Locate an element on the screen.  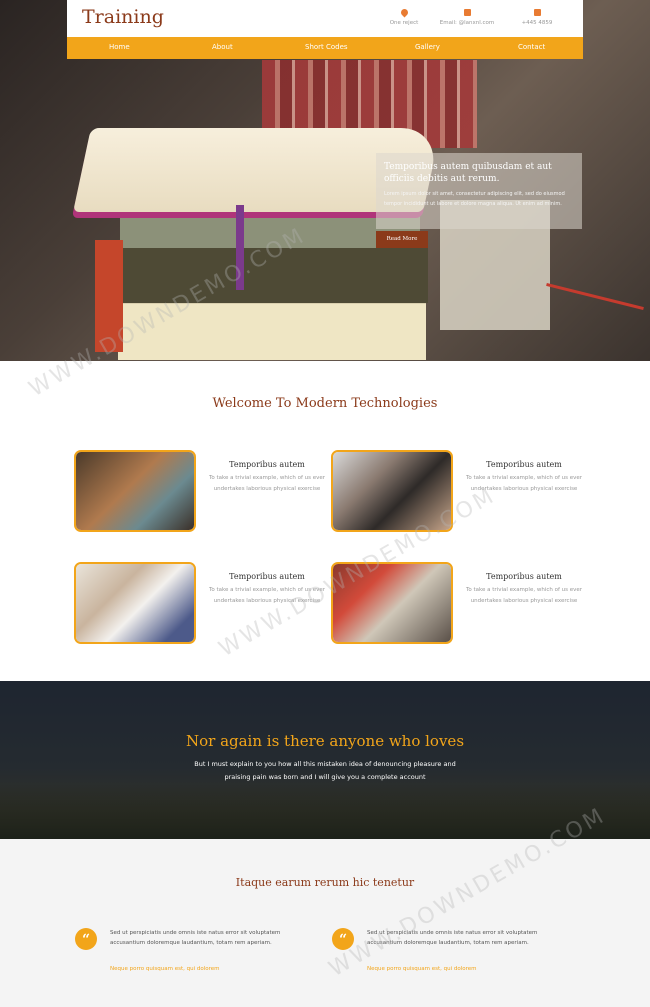
phone-icon is located at coordinates (537, 12).